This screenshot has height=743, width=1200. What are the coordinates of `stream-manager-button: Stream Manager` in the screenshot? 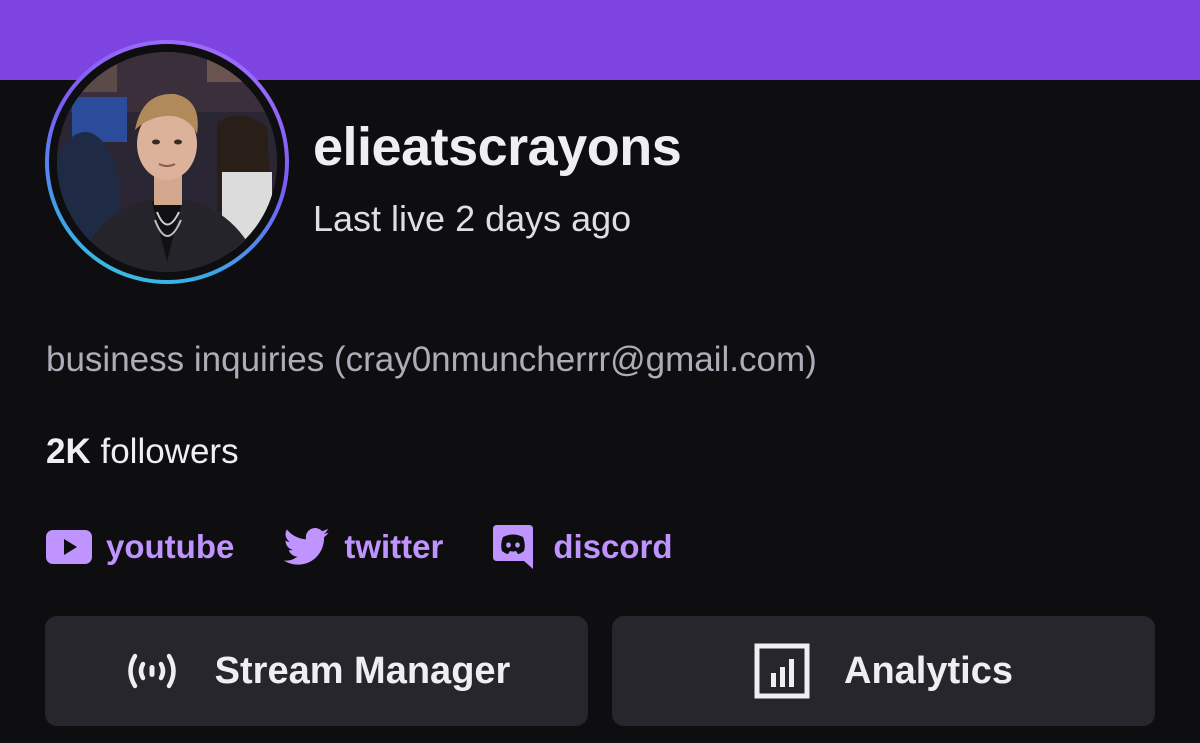 It's located at (316, 671).